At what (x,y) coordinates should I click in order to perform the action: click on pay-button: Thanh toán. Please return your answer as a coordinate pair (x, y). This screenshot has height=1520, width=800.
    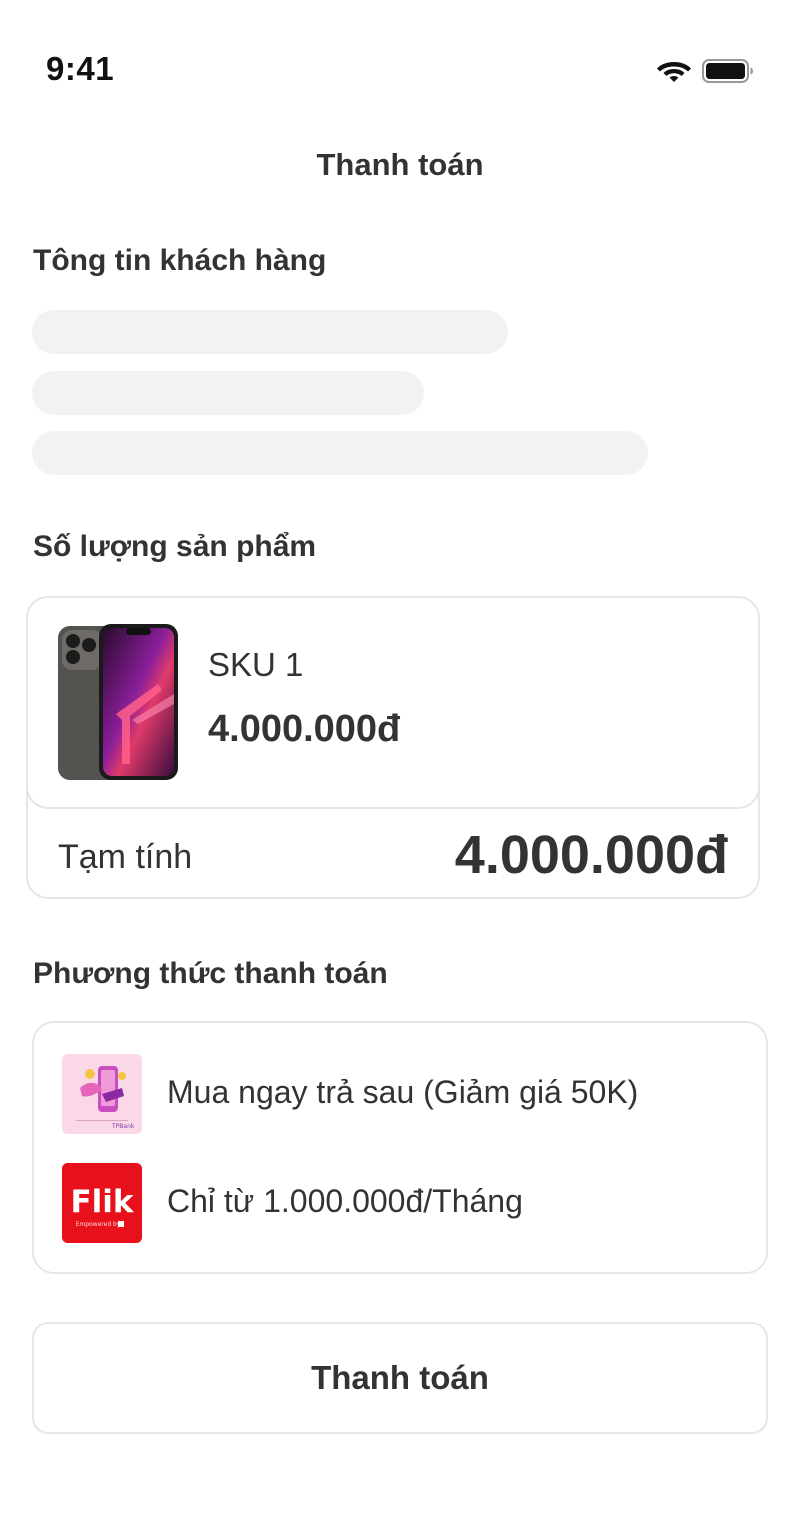
    Looking at the image, I should click on (400, 1378).